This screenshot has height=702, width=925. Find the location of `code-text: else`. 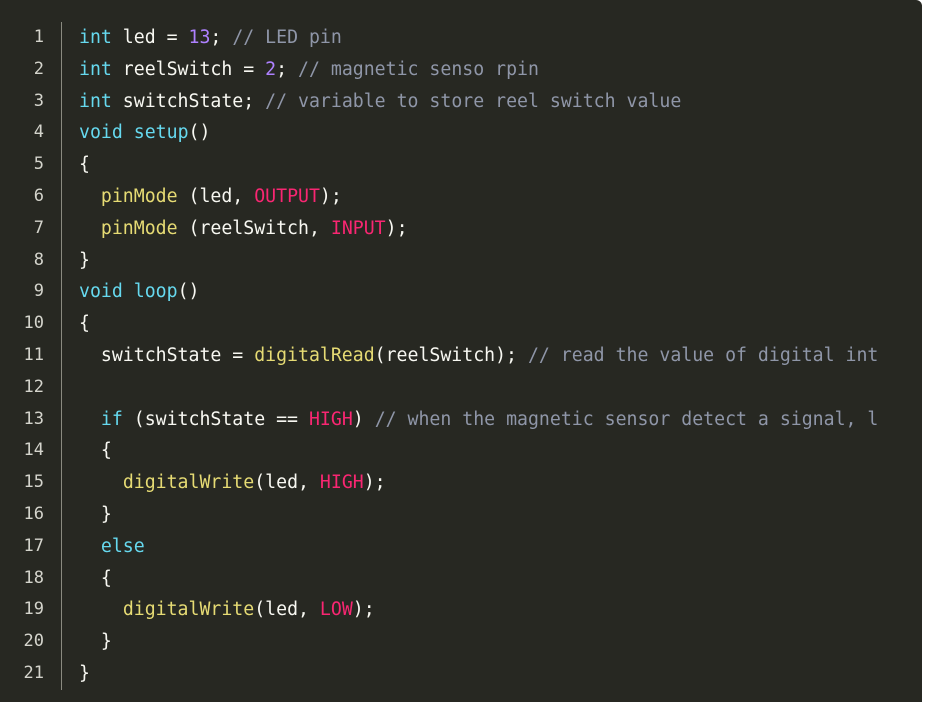

code-text: else is located at coordinates (112, 547).